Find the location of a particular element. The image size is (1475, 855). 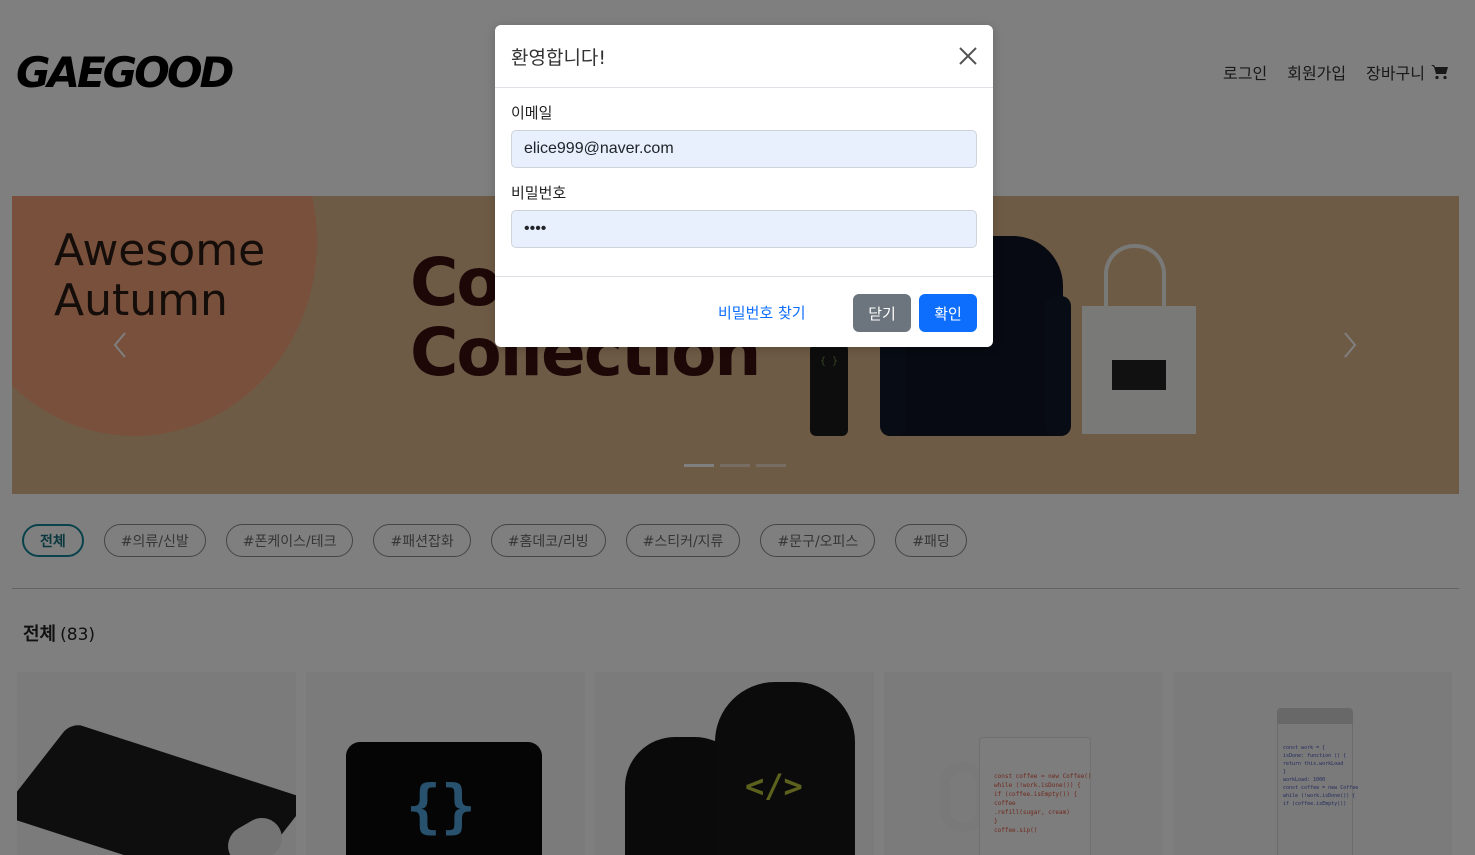

password-field is located at coordinates (744, 229).